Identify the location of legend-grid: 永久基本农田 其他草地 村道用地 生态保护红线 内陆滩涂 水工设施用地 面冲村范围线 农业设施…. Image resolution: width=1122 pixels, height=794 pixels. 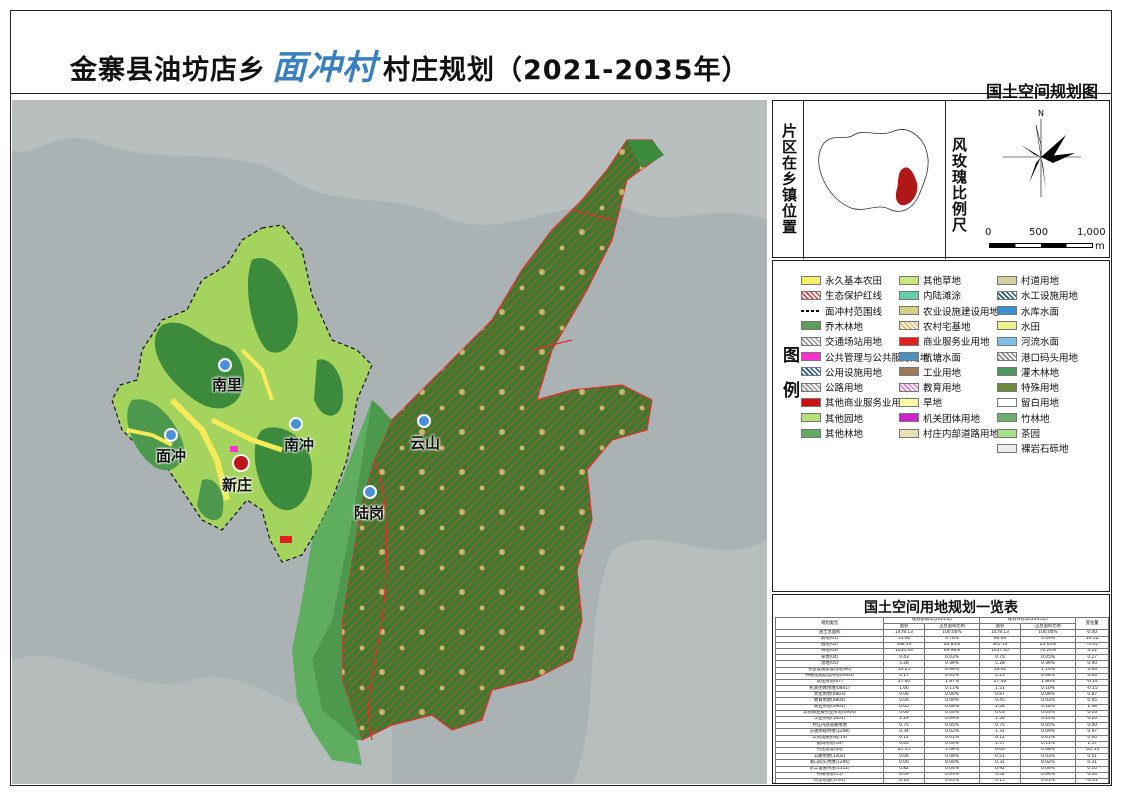
(954, 430).